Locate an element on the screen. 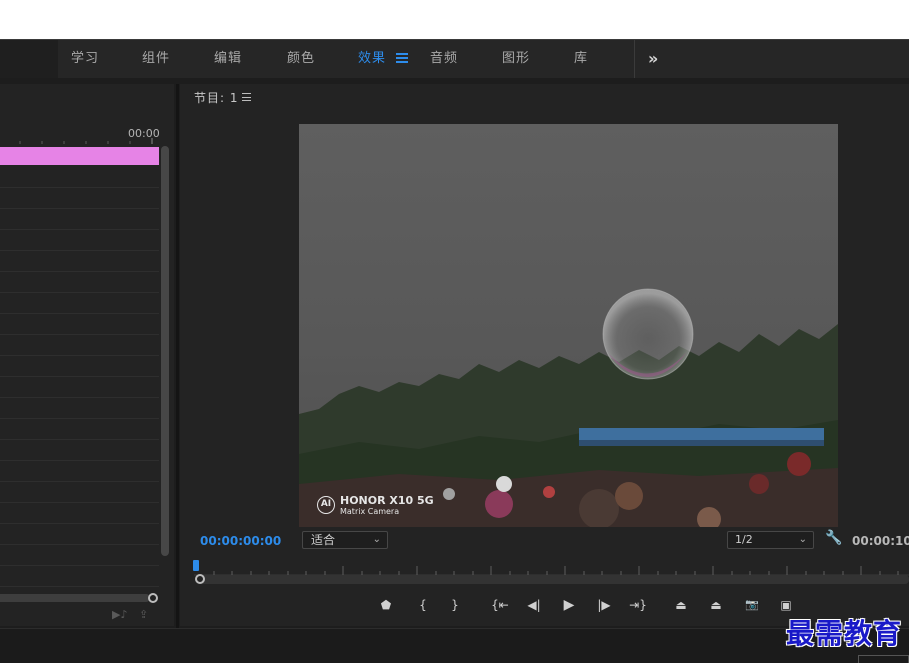 The image size is (909, 663). step-back-button: ◀| is located at coordinates (534, 605).